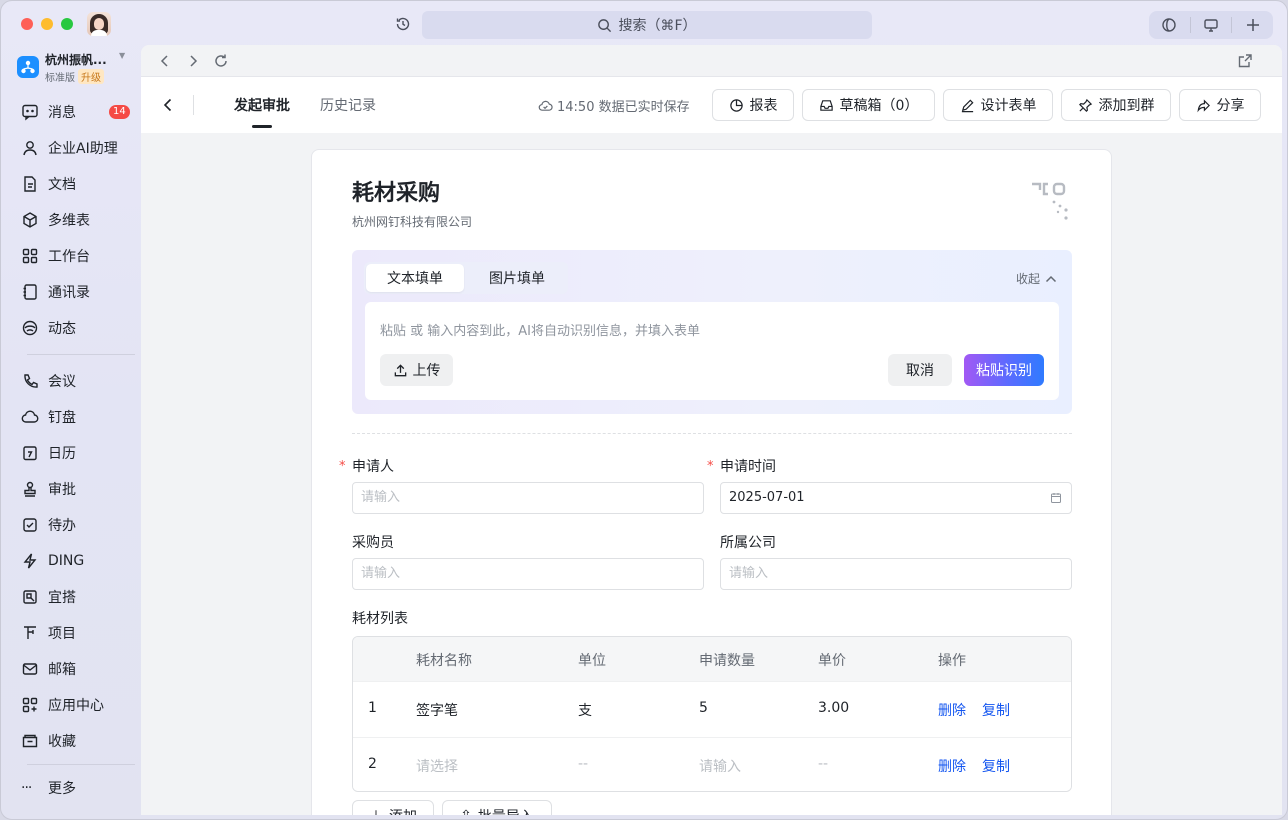 This screenshot has width=1288, height=820. Describe the element at coordinates (62, 329) in the screenshot. I see `sidebar-item-label: 动态` at that location.